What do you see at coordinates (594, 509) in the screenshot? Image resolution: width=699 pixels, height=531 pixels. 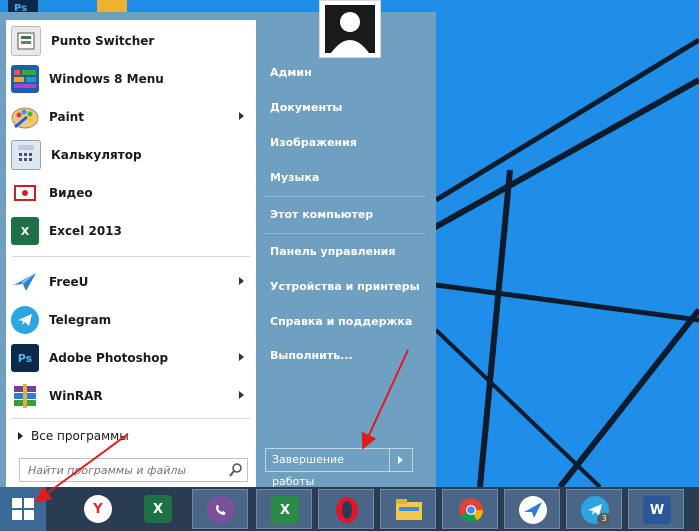 I see `taskbar-telegram: 3` at bounding box center [594, 509].